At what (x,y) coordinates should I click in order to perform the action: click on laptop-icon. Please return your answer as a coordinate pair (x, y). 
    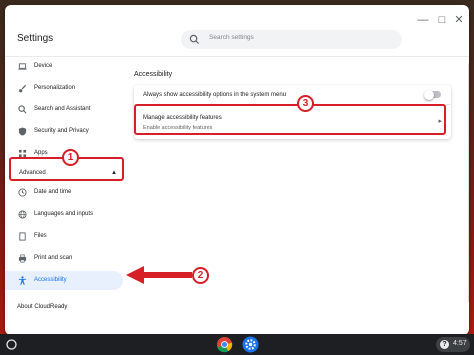
    Looking at the image, I should click on (22, 66).